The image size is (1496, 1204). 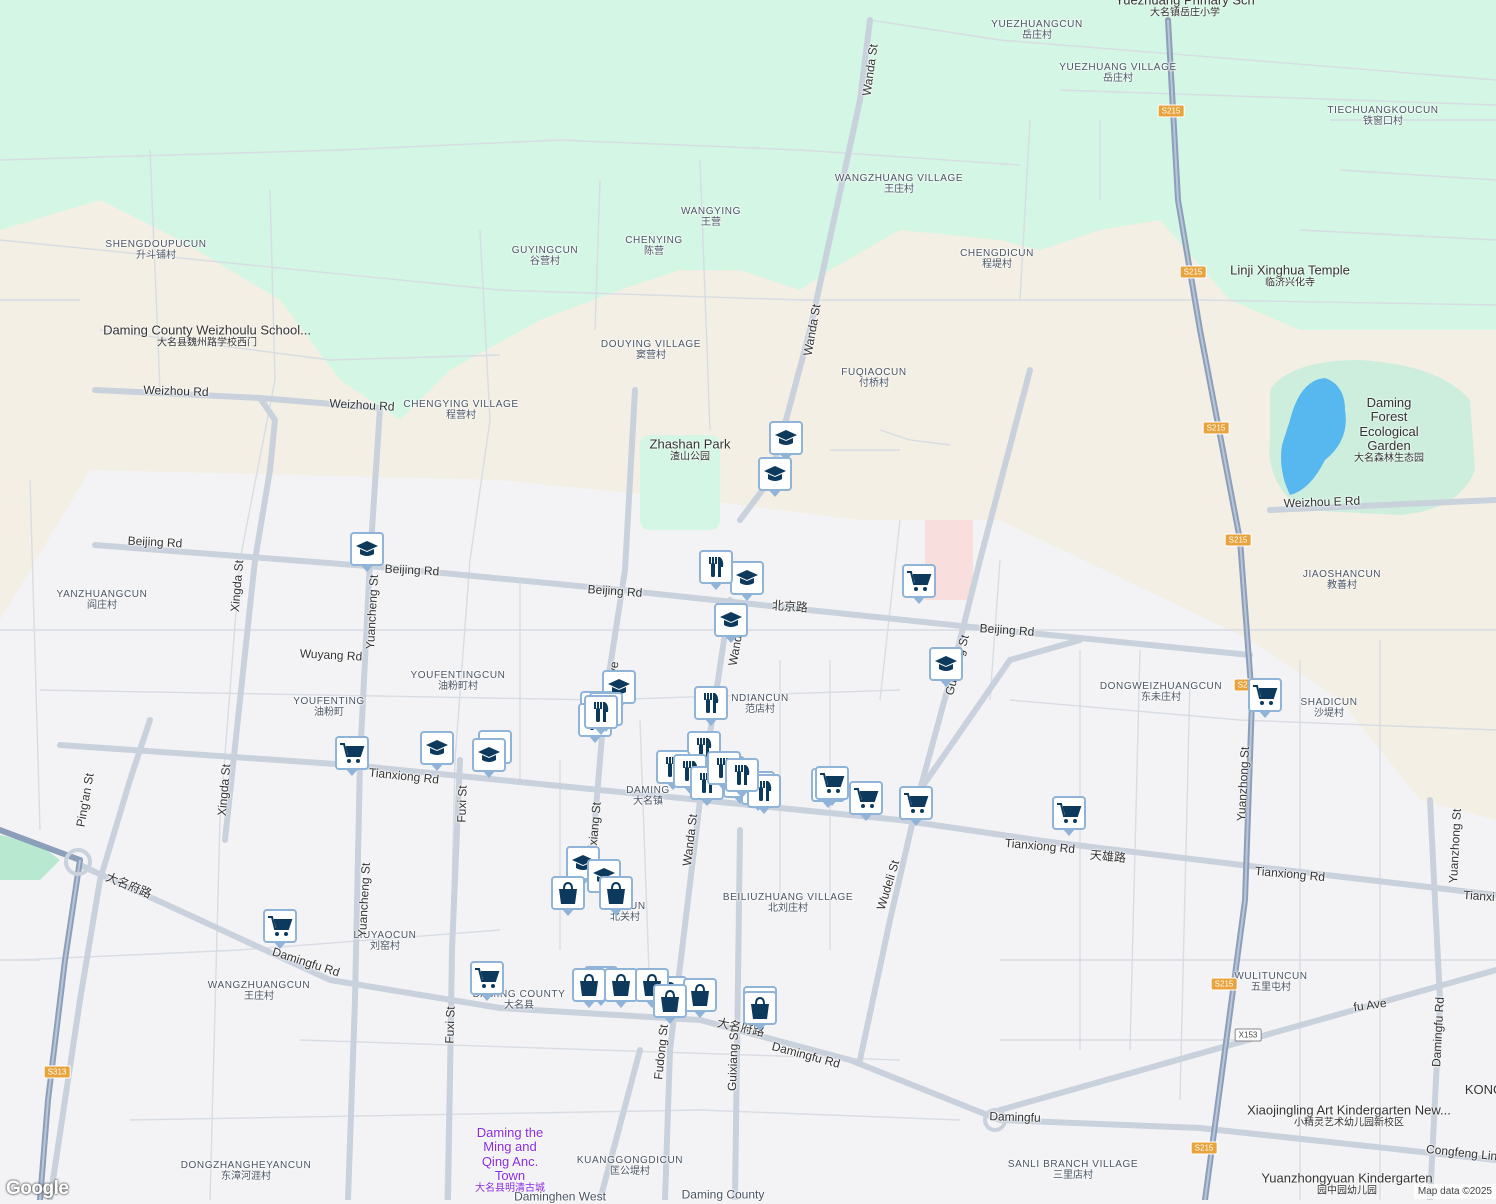 What do you see at coordinates (458, 675) in the screenshot?
I see `place-name-en: YOUFENTINGCUN` at bounding box center [458, 675].